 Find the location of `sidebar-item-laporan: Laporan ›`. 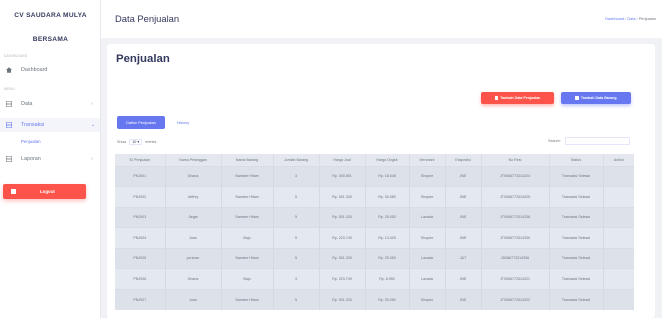

sidebar-item-laporan: Laporan › is located at coordinates (50, 159).